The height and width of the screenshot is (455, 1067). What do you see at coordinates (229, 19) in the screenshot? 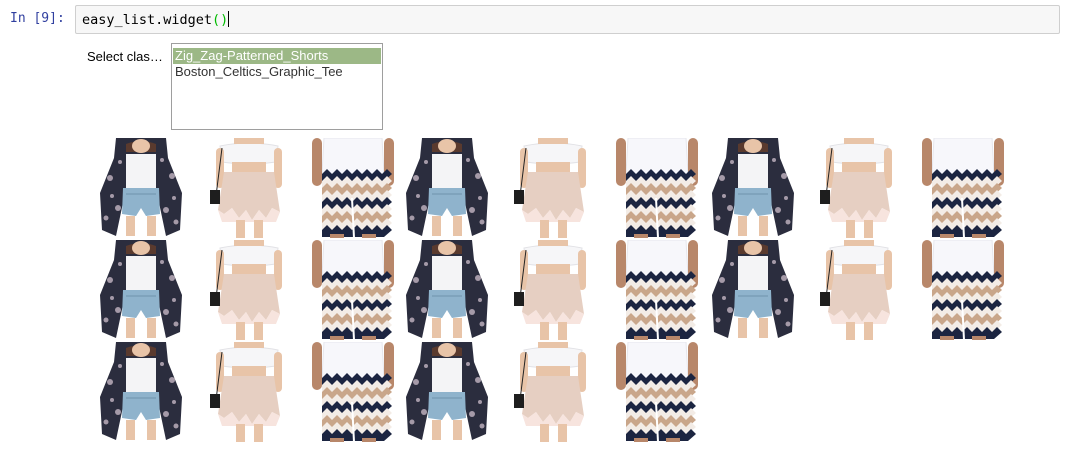
I see `text-cursor` at bounding box center [229, 19].